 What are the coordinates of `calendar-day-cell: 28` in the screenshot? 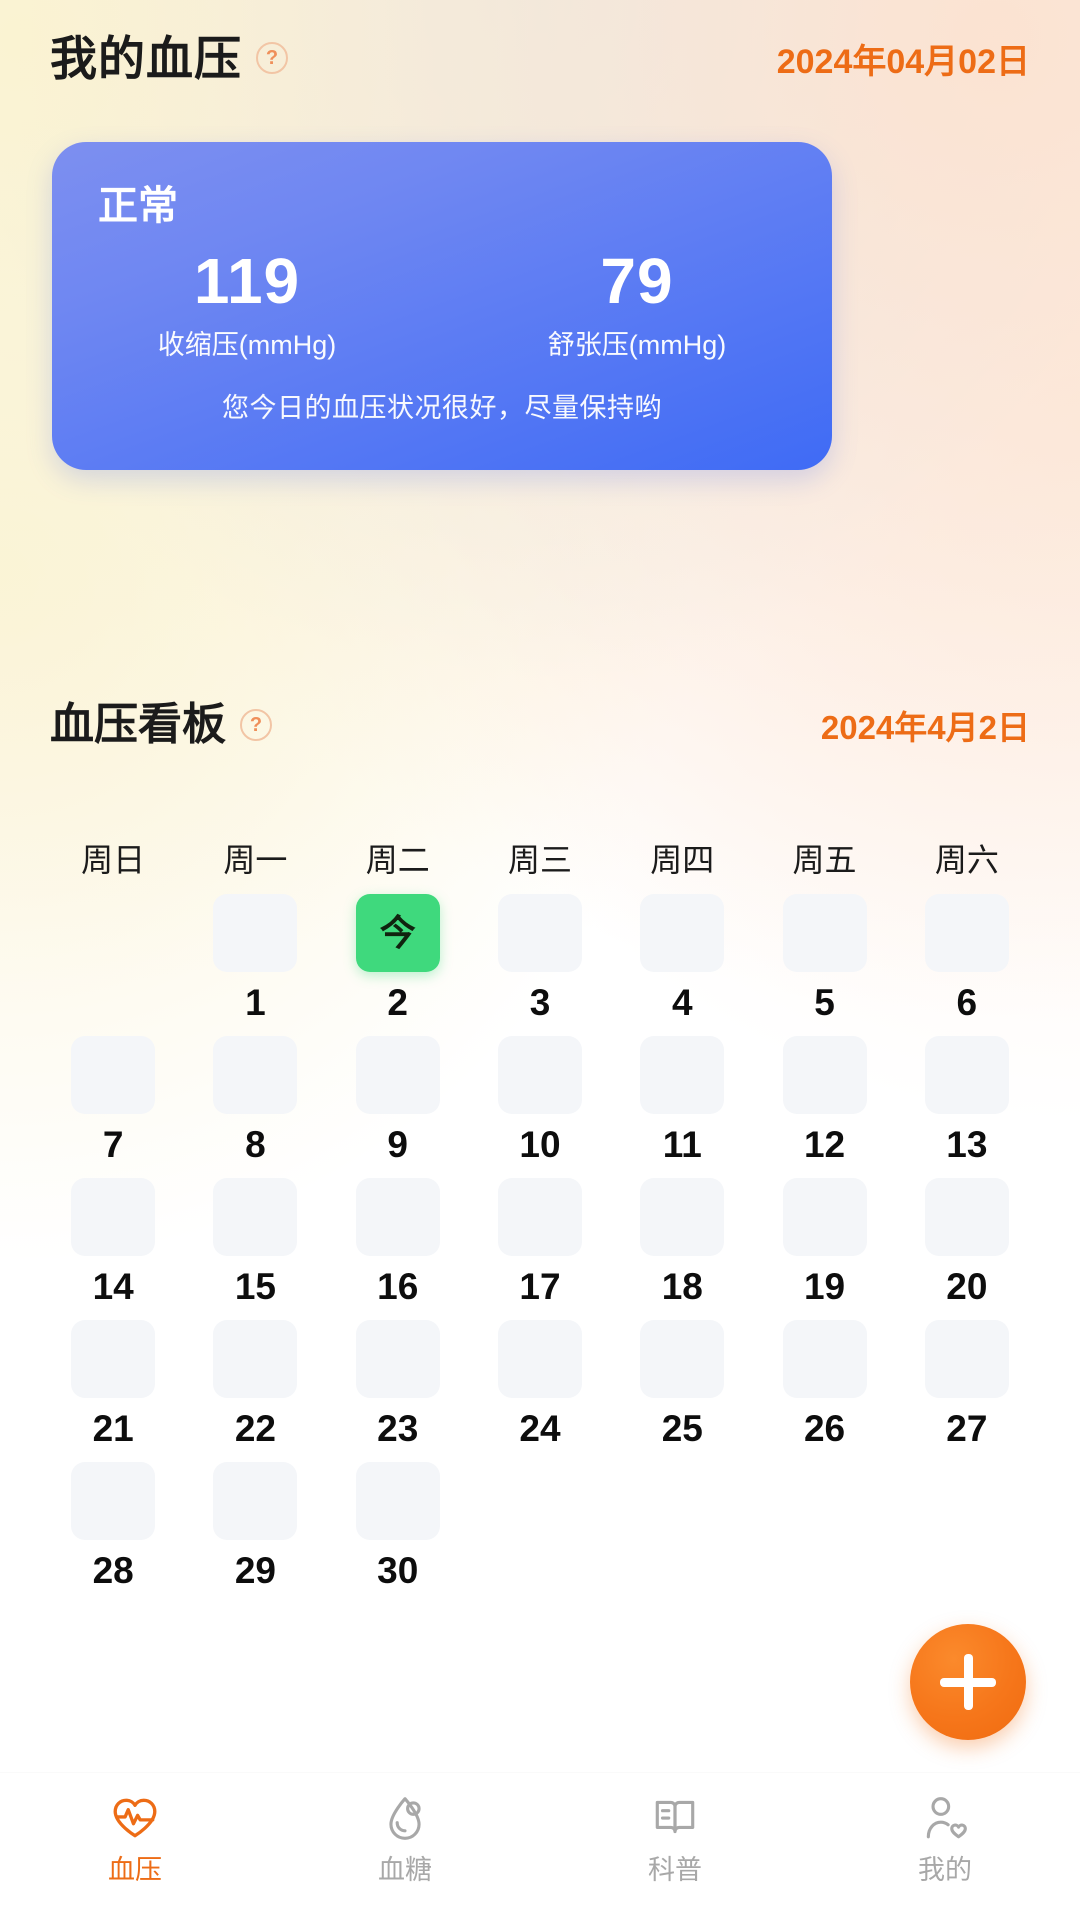 It's located at (113, 1533).